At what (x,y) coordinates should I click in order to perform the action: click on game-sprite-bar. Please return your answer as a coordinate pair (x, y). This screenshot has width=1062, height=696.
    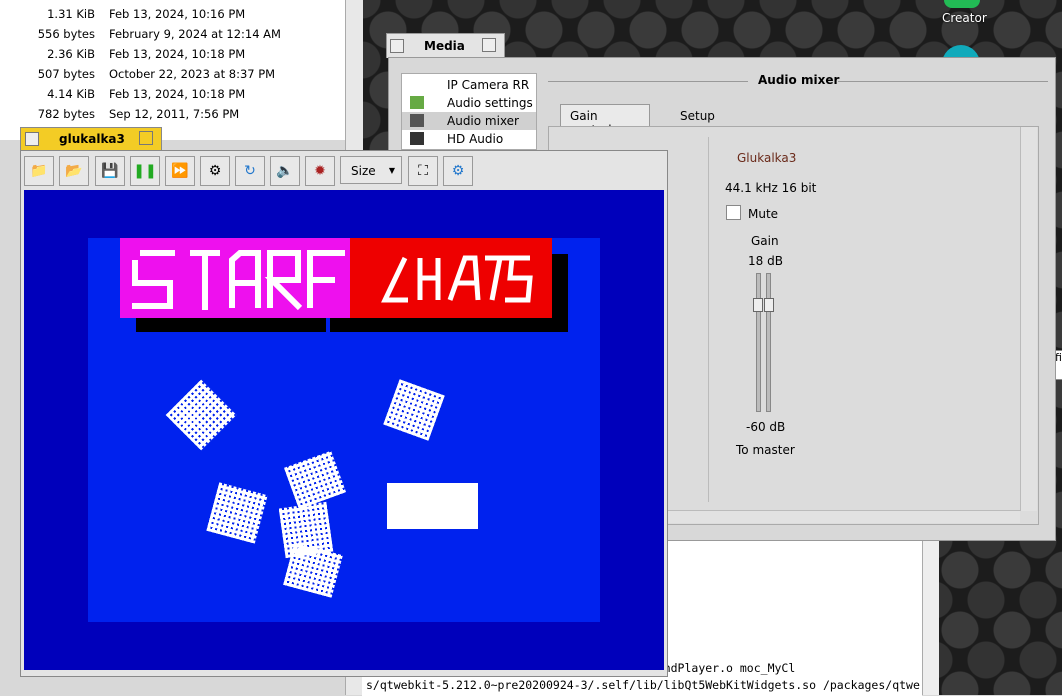
    Looking at the image, I should click on (432, 506).